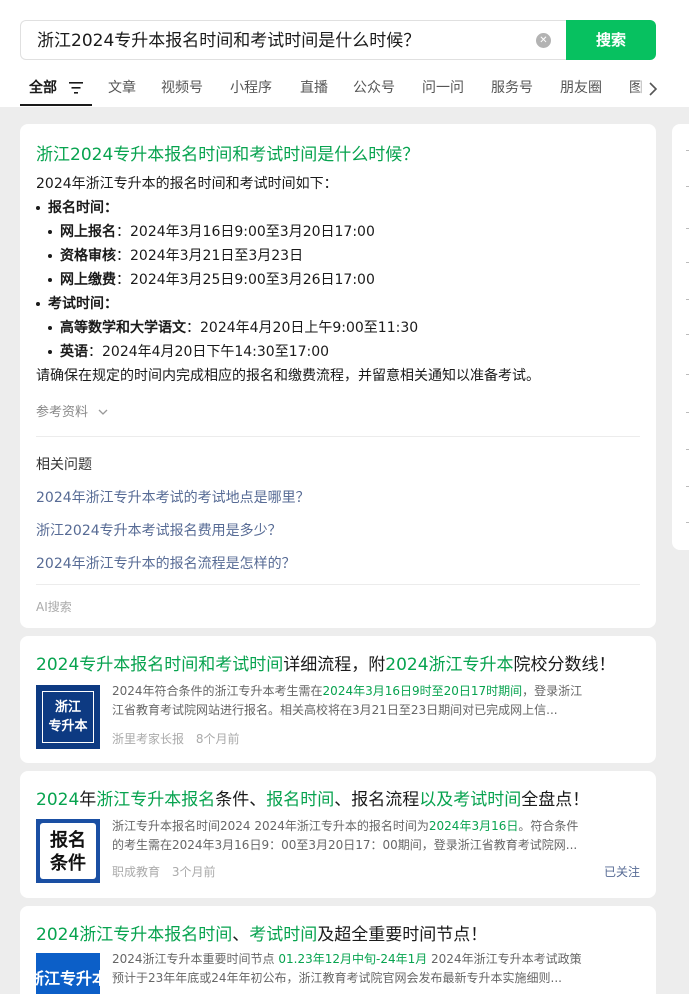  What do you see at coordinates (581, 88) in the screenshot?
I see `tab-moments: 朋友圈` at bounding box center [581, 88].